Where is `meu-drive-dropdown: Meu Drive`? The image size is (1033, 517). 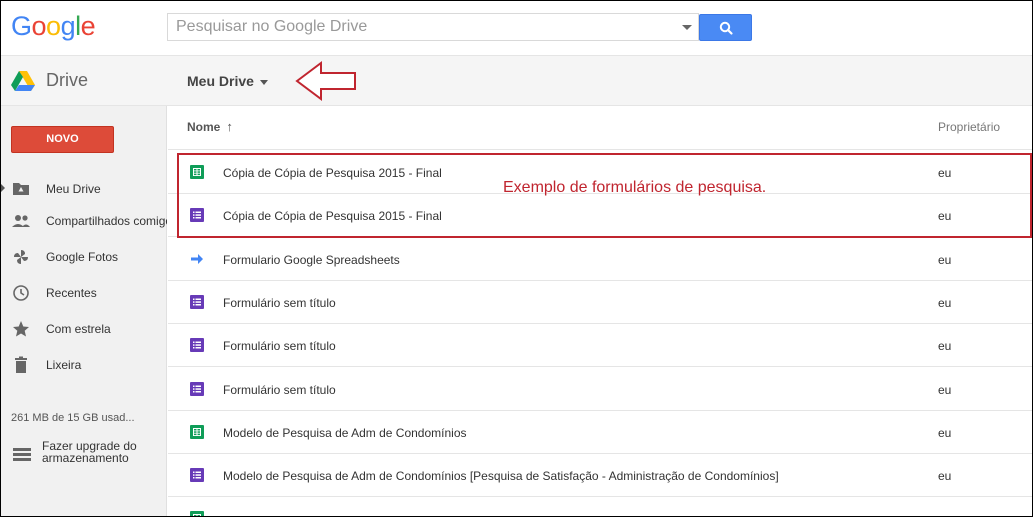
meu-drive-dropdown: Meu Drive is located at coordinates (227, 81).